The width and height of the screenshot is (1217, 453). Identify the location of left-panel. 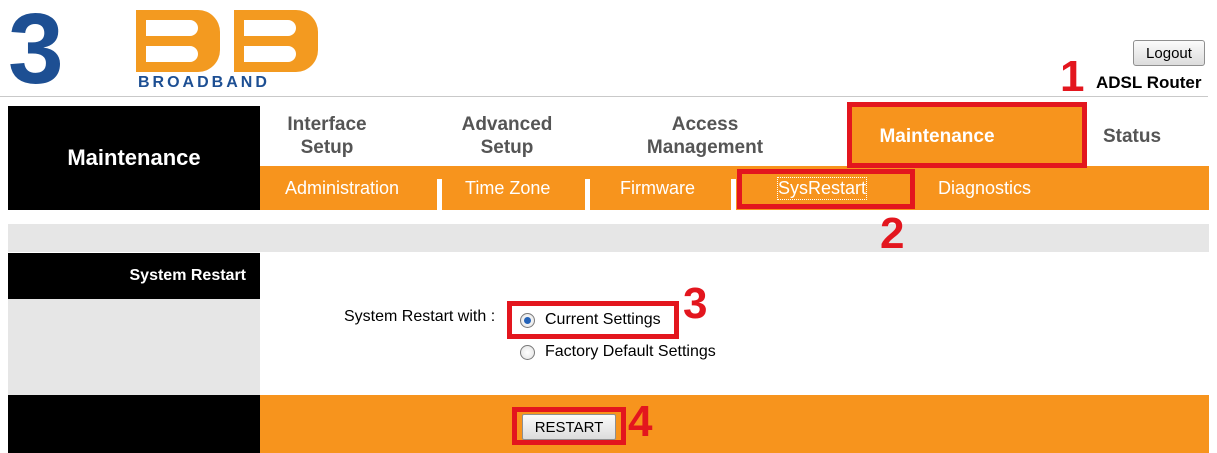
(134, 347).